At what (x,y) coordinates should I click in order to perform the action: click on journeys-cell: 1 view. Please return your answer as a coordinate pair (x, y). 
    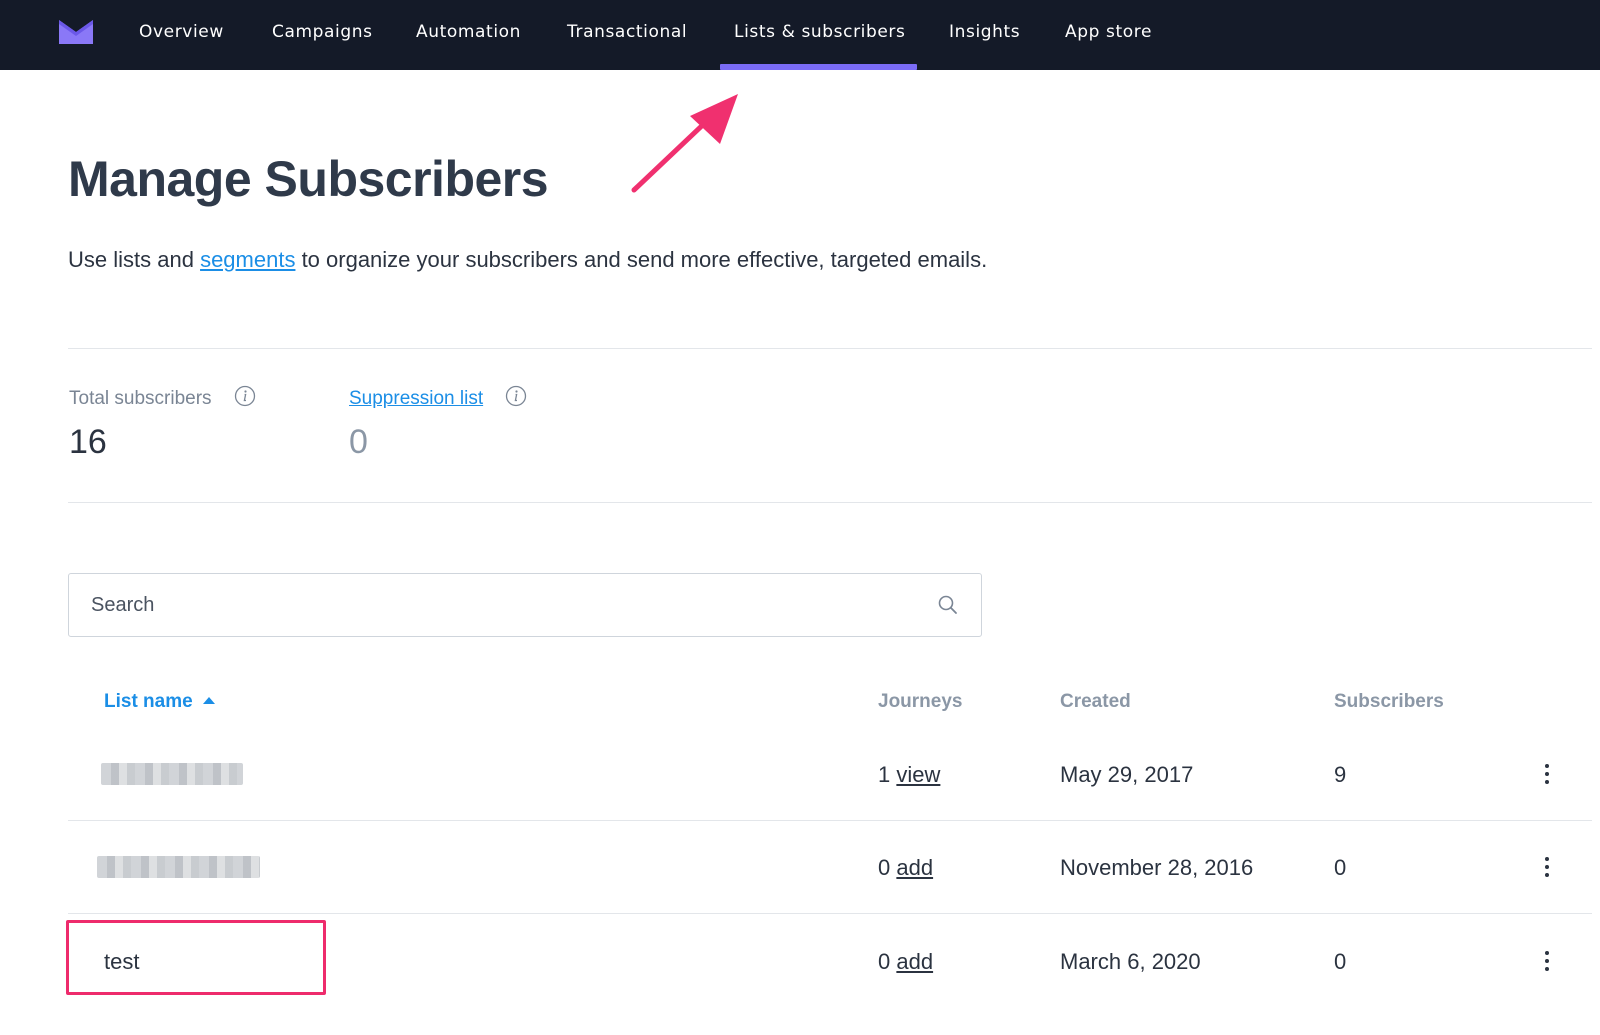
    Looking at the image, I should click on (909, 775).